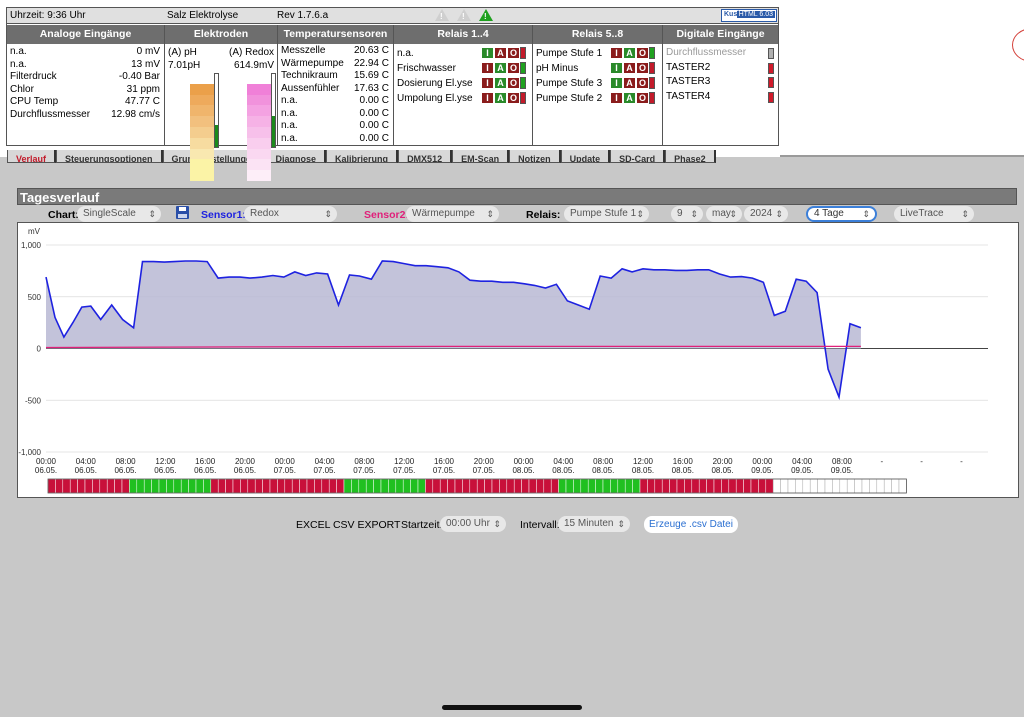 This screenshot has height=717, width=1024. Describe the element at coordinates (473, 524) in the screenshot. I see `start-time-select: 00:00 Uhr ⇕` at that location.